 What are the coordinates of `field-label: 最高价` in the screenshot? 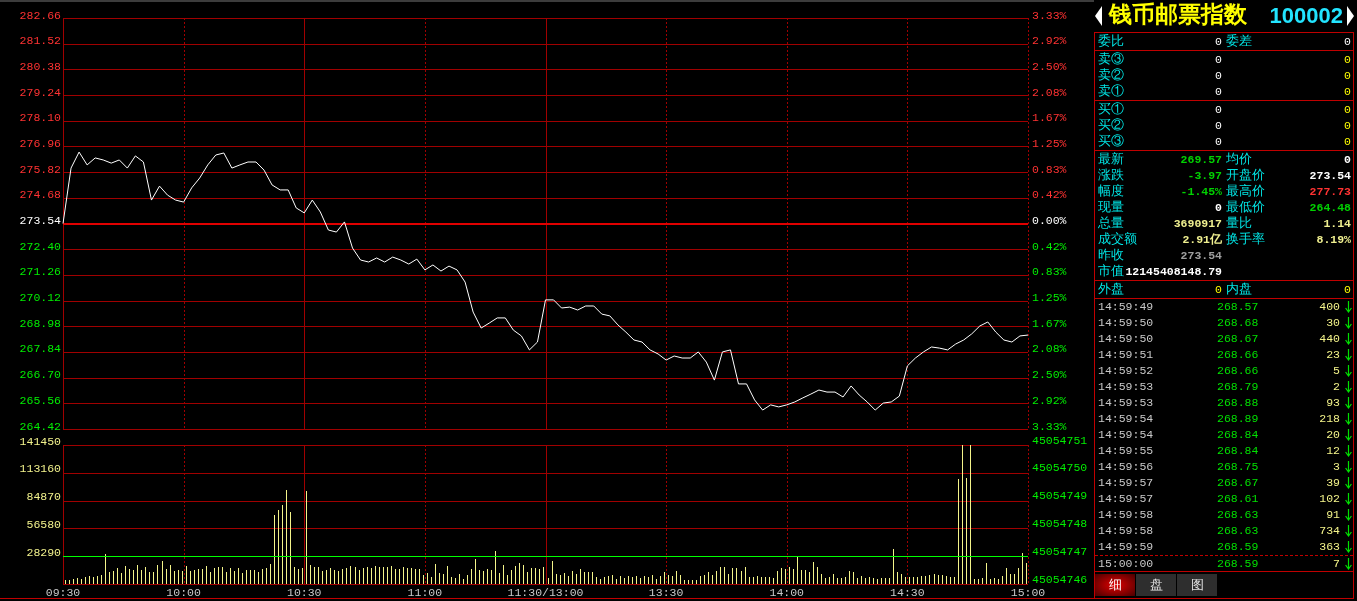 It's located at (1245, 192).